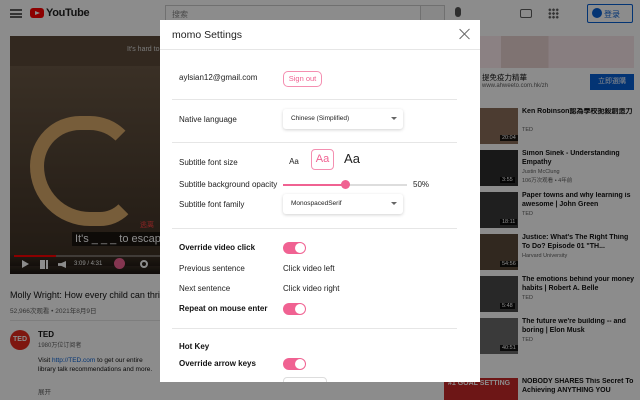 This screenshot has width=640, height=400. What do you see at coordinates (294, 248) in the screenshot?
I see `override-click-toggle` at bounding box center [294, 248].